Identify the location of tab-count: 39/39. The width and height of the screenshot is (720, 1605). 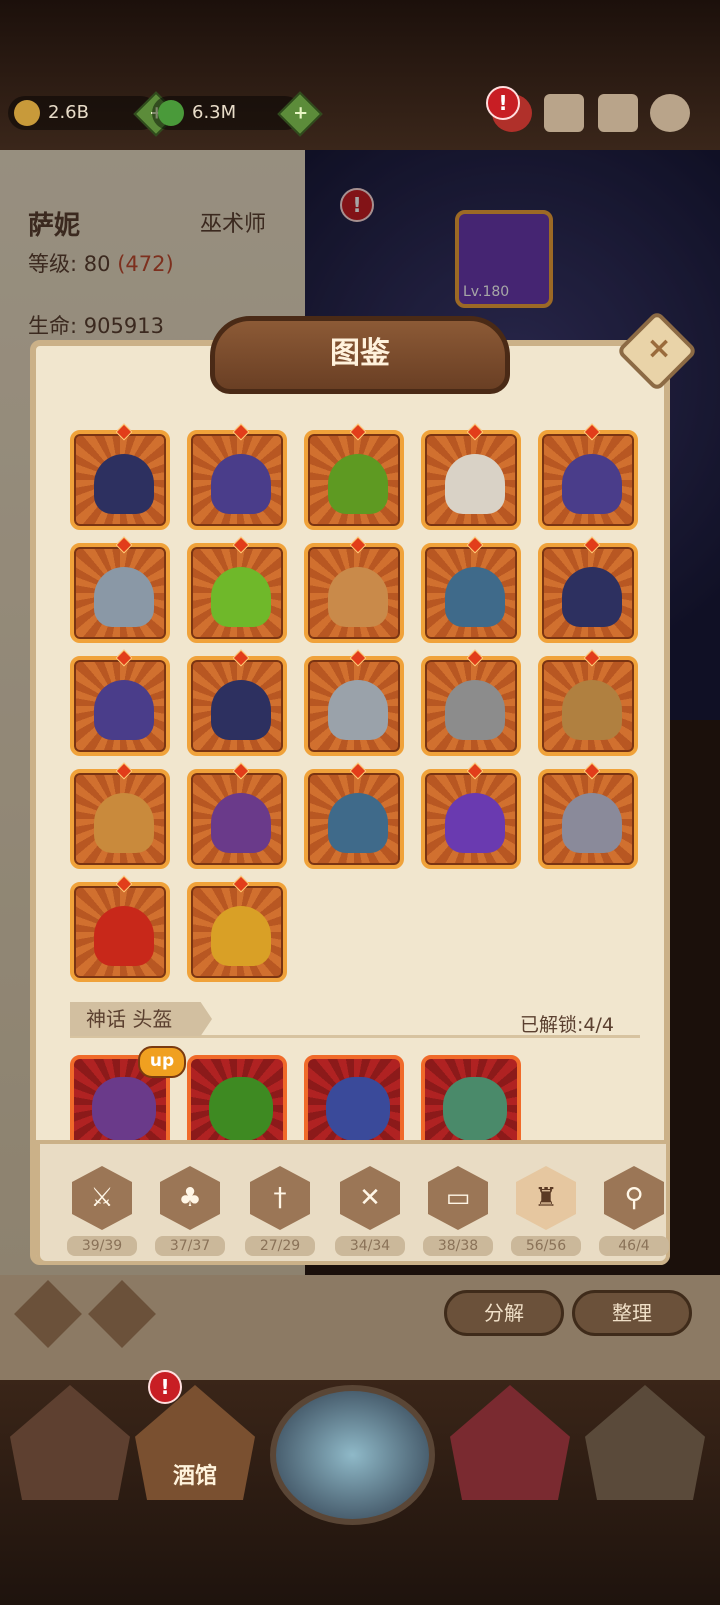
(102, 1246).